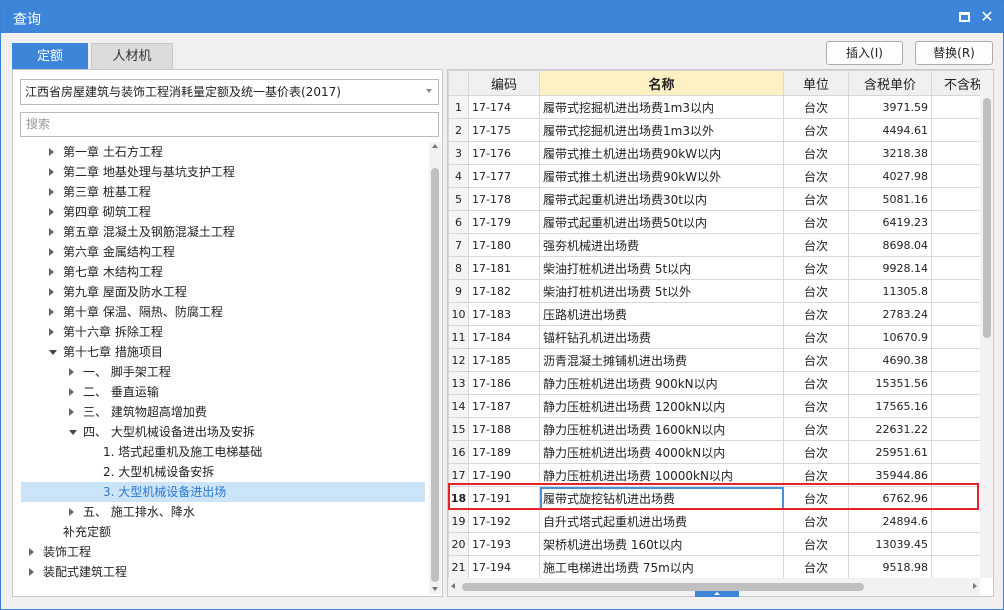 The height and width of the screenshot is (610, 1004). I want to click on price-notax-cell: 86, so click(955, 566).